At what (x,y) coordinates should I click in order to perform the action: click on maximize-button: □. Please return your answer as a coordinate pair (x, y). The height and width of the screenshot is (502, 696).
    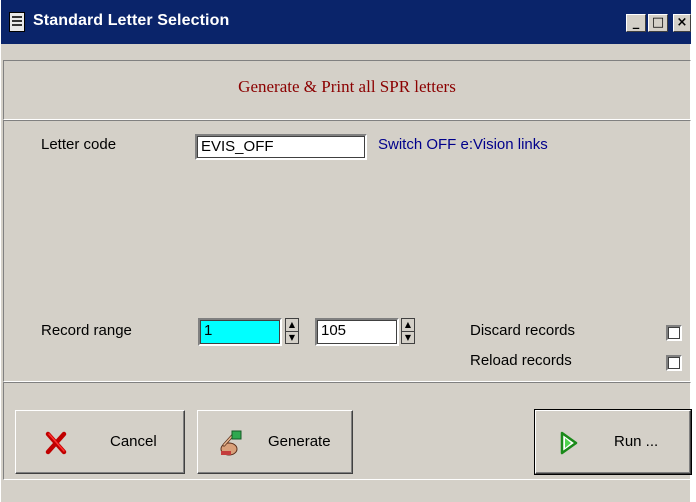
    Looking at the image, I should click on (658, 23).